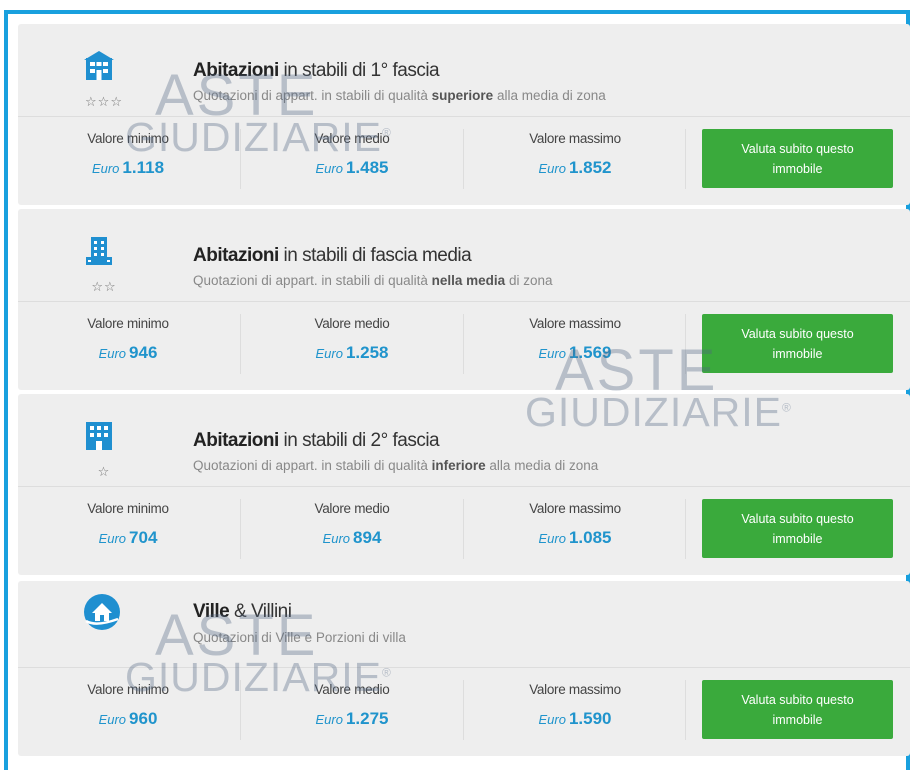  I want to click on min-value-column: Valore minimo Euro 1.118, so click(128, 154).